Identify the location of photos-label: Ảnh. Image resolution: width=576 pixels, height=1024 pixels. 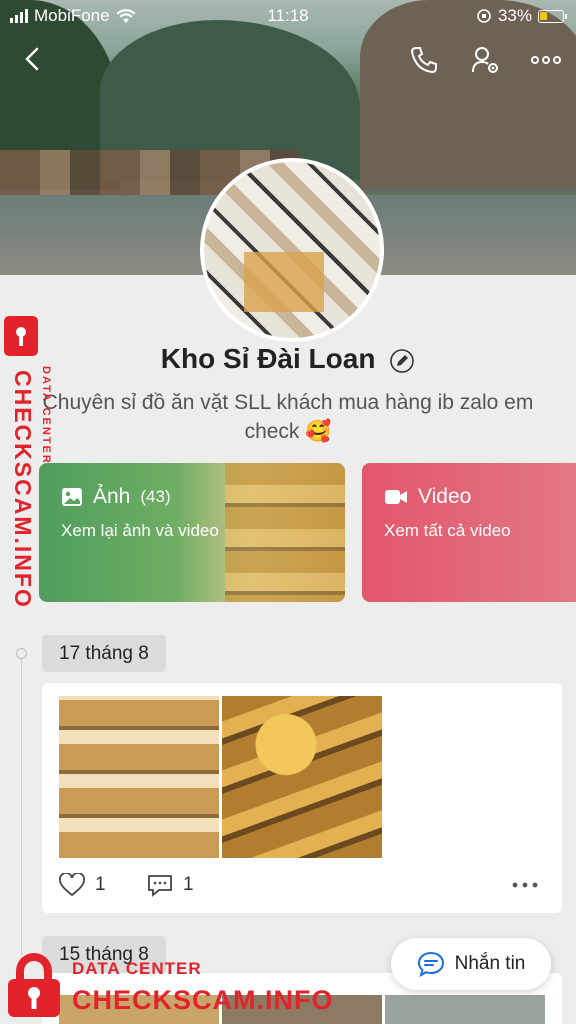
(112, 496).